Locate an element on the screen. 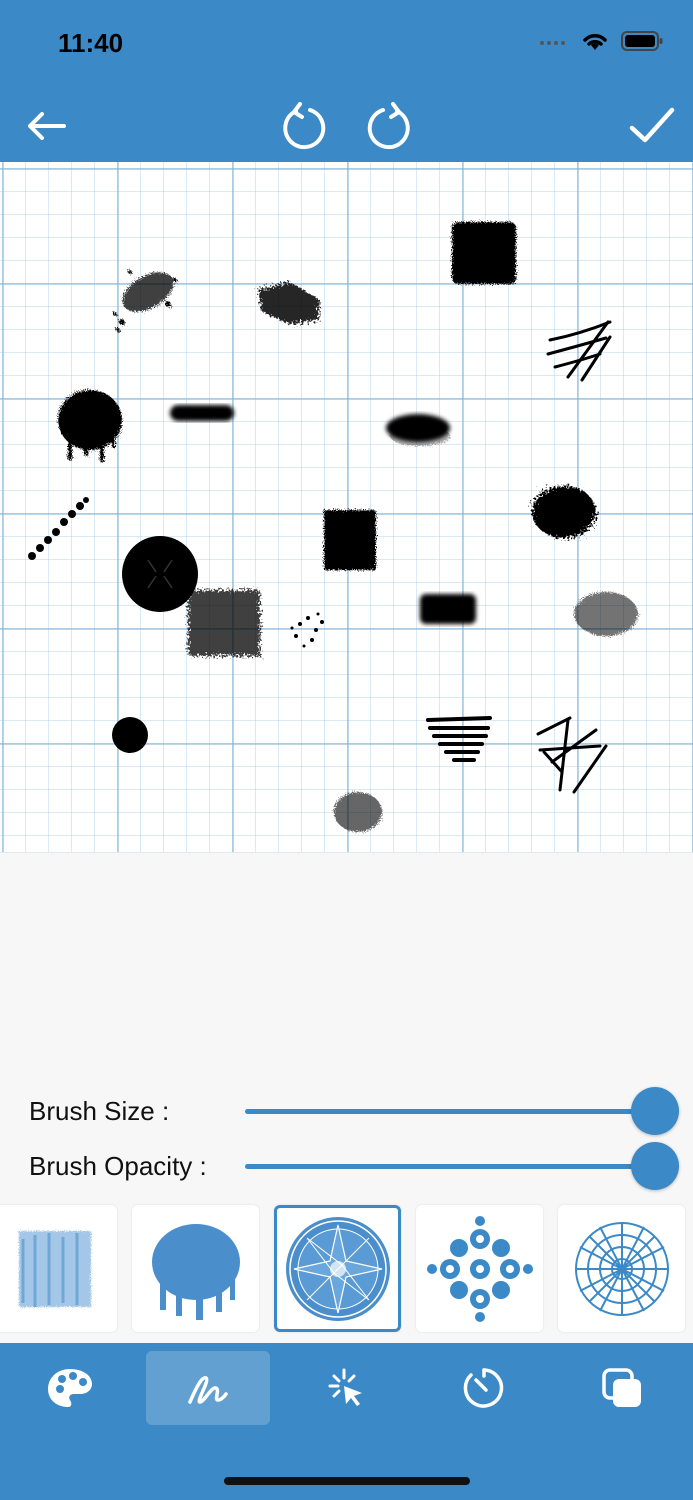 The image size is (693, 1500). magic-select-icon is located at coordinates (345, 1387).